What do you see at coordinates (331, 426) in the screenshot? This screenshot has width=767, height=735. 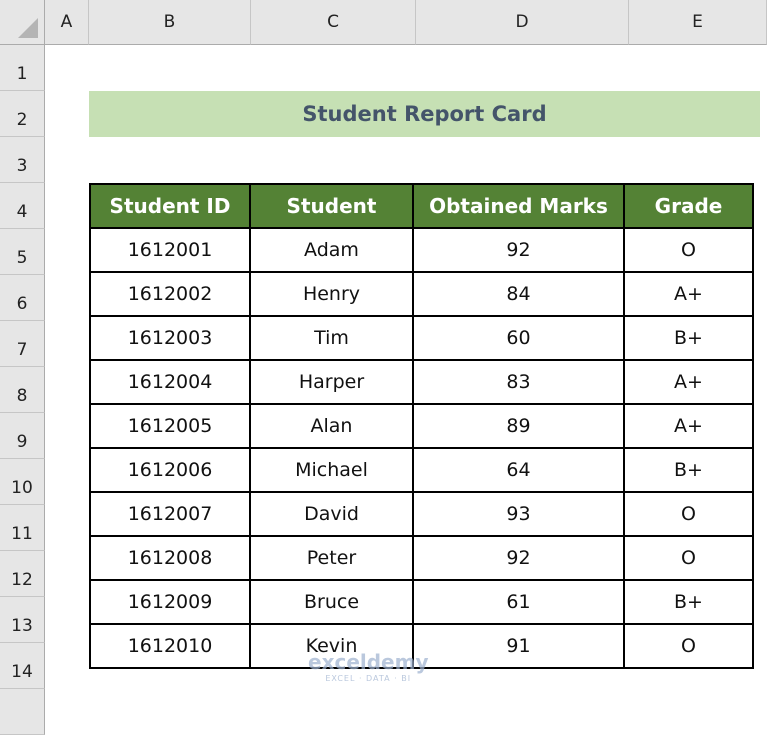 I see `cell-student: Alan` at bounding box center [331, 426].